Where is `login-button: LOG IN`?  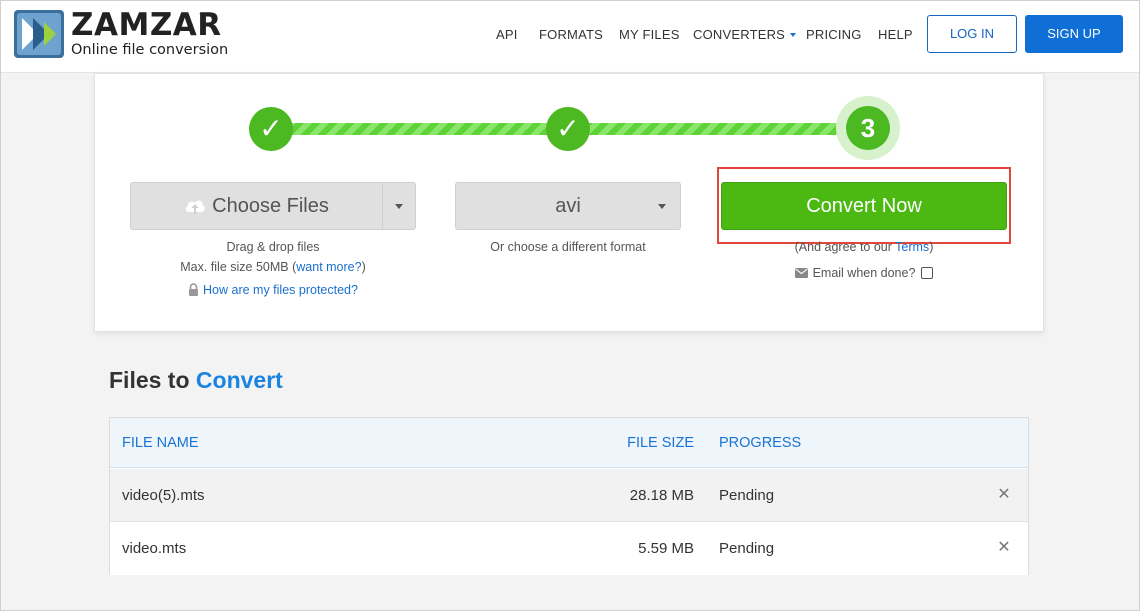
login-button: LOG IN is located at coordinates (972, 34).